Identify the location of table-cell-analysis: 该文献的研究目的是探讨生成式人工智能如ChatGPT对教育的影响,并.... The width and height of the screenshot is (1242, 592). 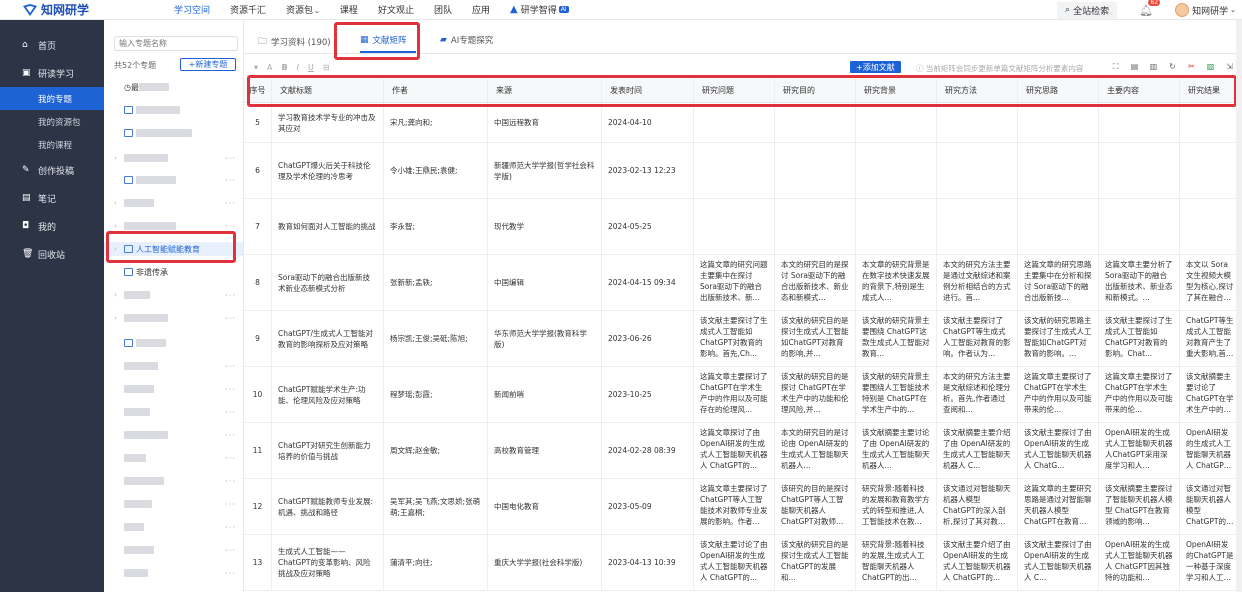
(815, 338).